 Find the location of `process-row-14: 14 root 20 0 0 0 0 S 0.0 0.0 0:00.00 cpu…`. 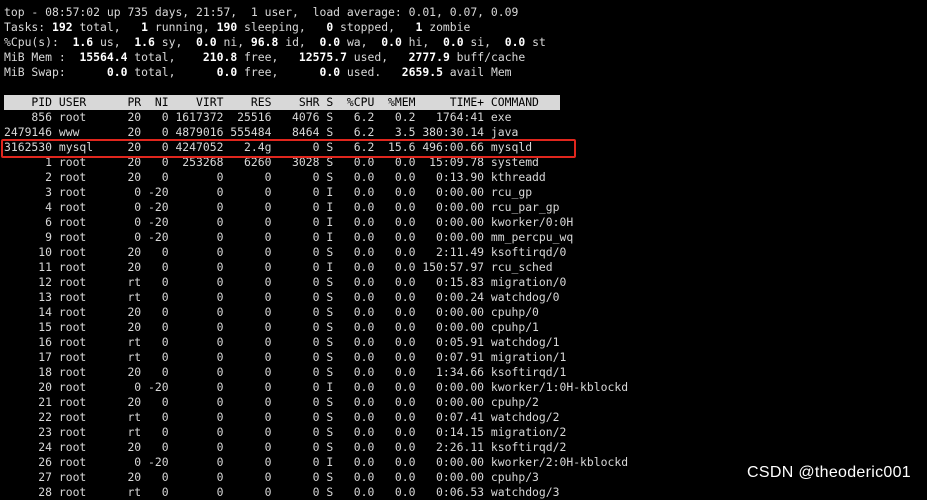

process-row-14: 14 root 20 0 0 0 0 S 0.0 0.0 0:00.00 cpu… is located at coordinates (465, 312).